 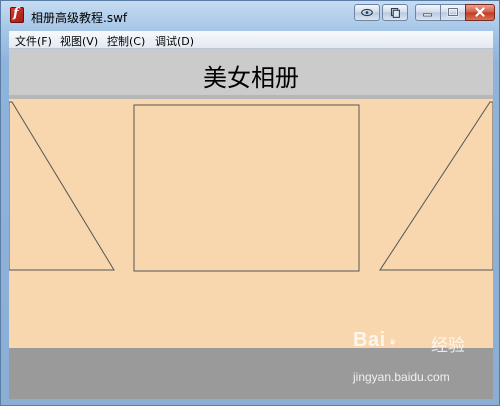 I want to click on eye-icon, so click(x=367, y=12).